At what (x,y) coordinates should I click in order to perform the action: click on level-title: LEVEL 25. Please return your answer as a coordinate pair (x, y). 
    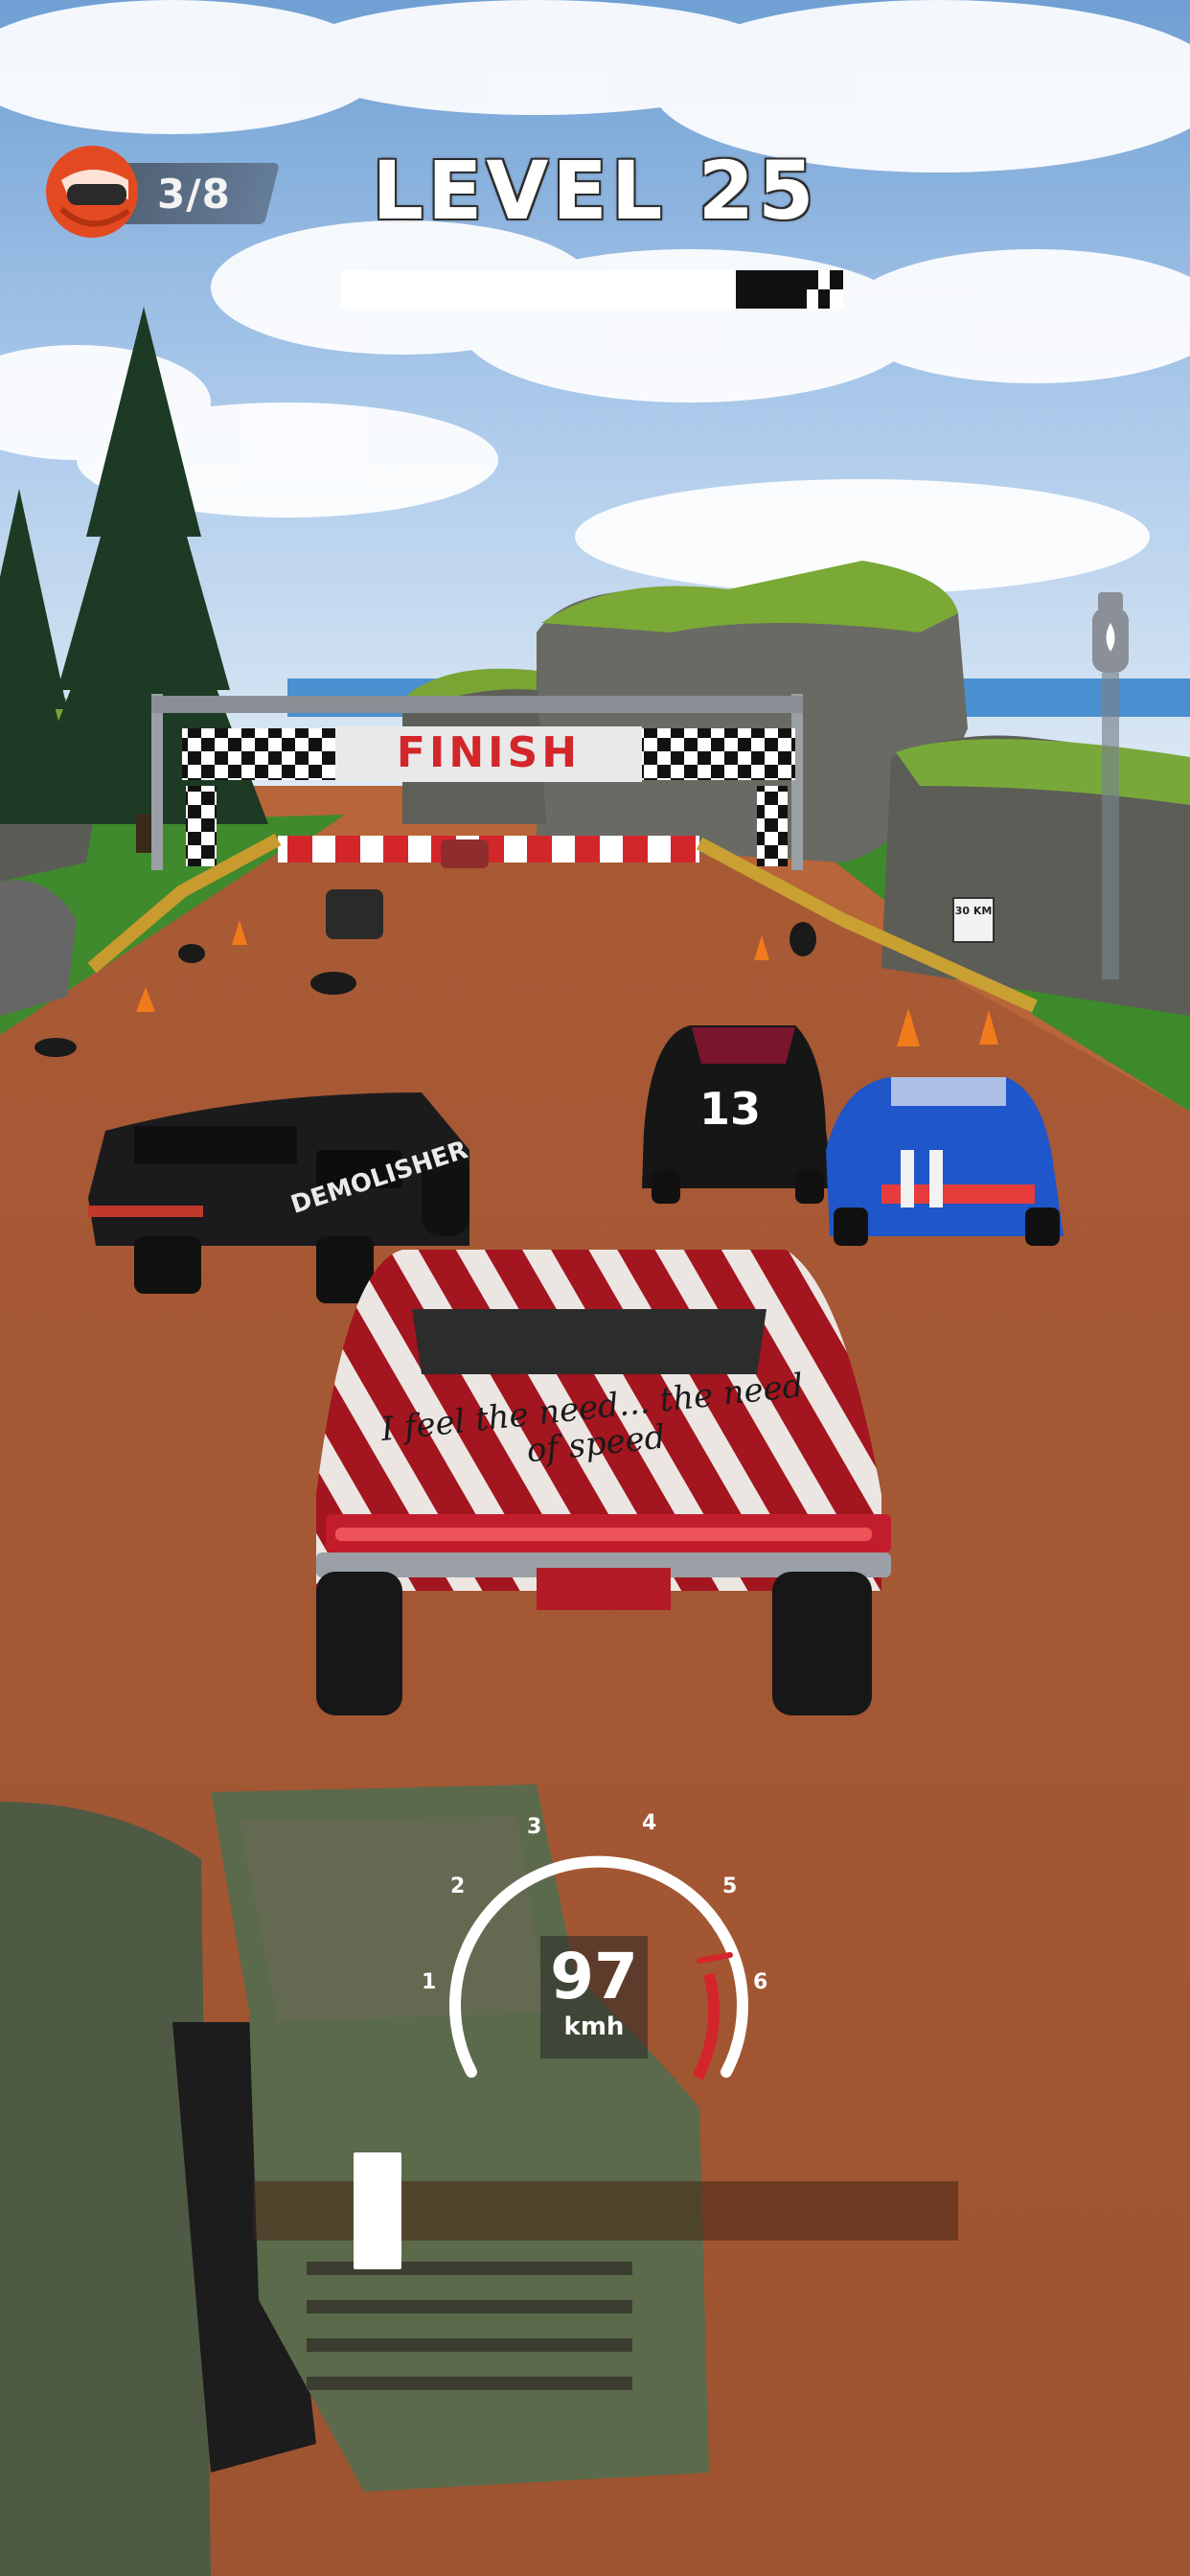
    Looking at the image, I should click on (595, 191).